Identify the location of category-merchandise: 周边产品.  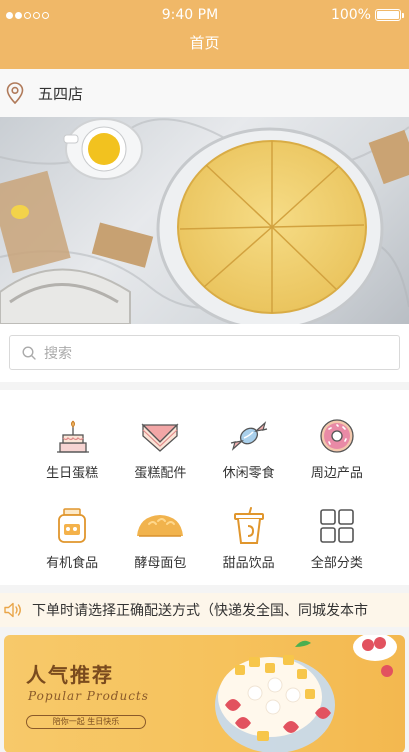
(337, 456).